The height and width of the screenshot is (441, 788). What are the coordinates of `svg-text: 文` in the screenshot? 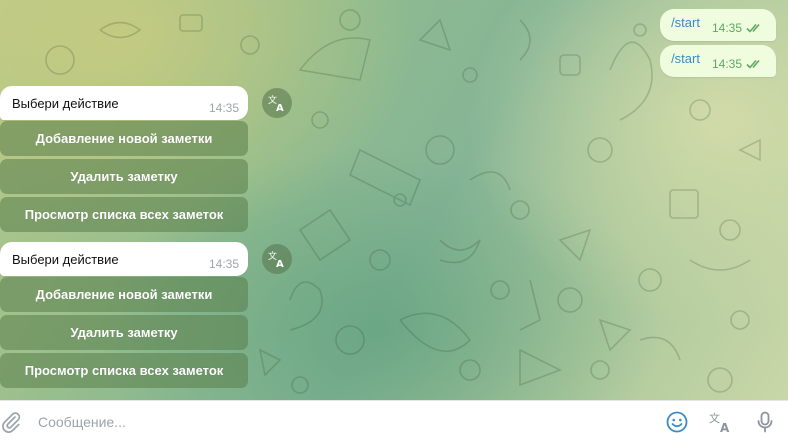 It's located at (714, 418).